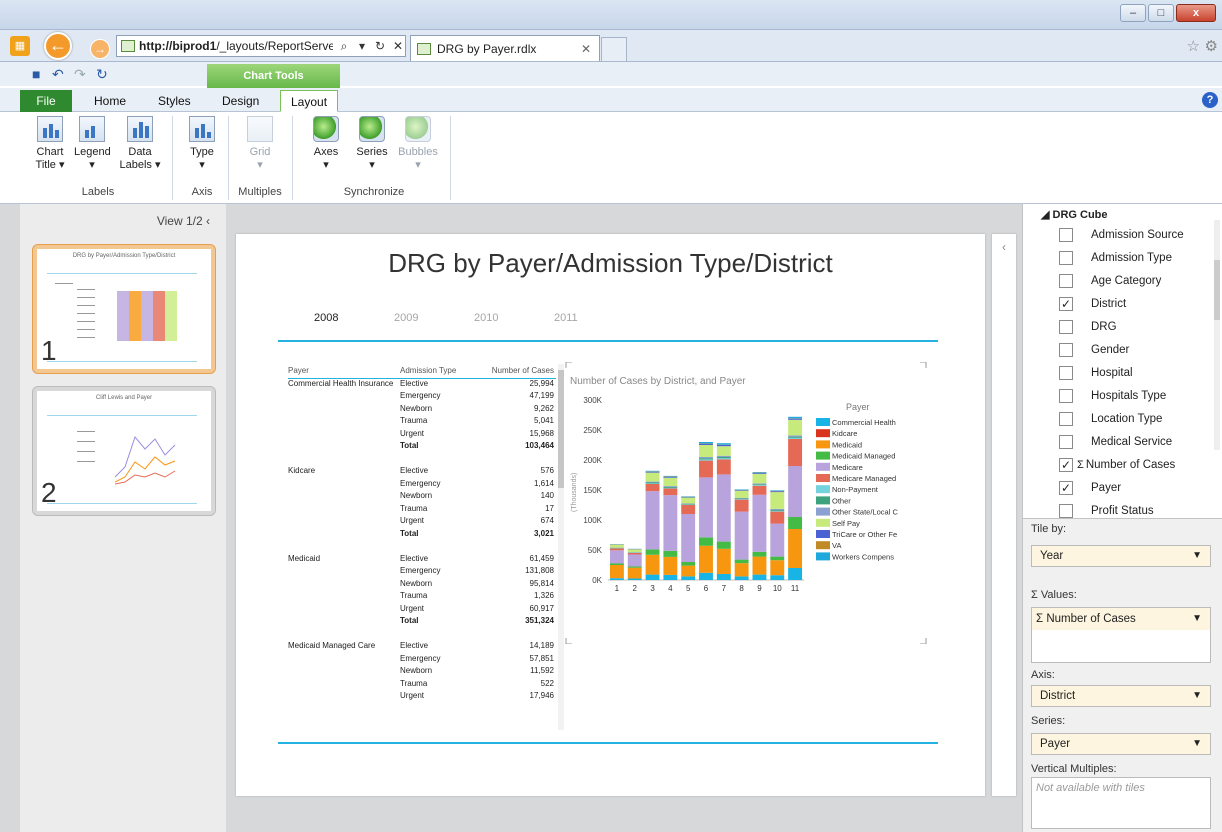 The height and width of the screenshot is (832, 1222). What do you see at coordinates (398, 46) in the screenshot?
I see `stop-icon: ✕` at bounding box center [398, 46].